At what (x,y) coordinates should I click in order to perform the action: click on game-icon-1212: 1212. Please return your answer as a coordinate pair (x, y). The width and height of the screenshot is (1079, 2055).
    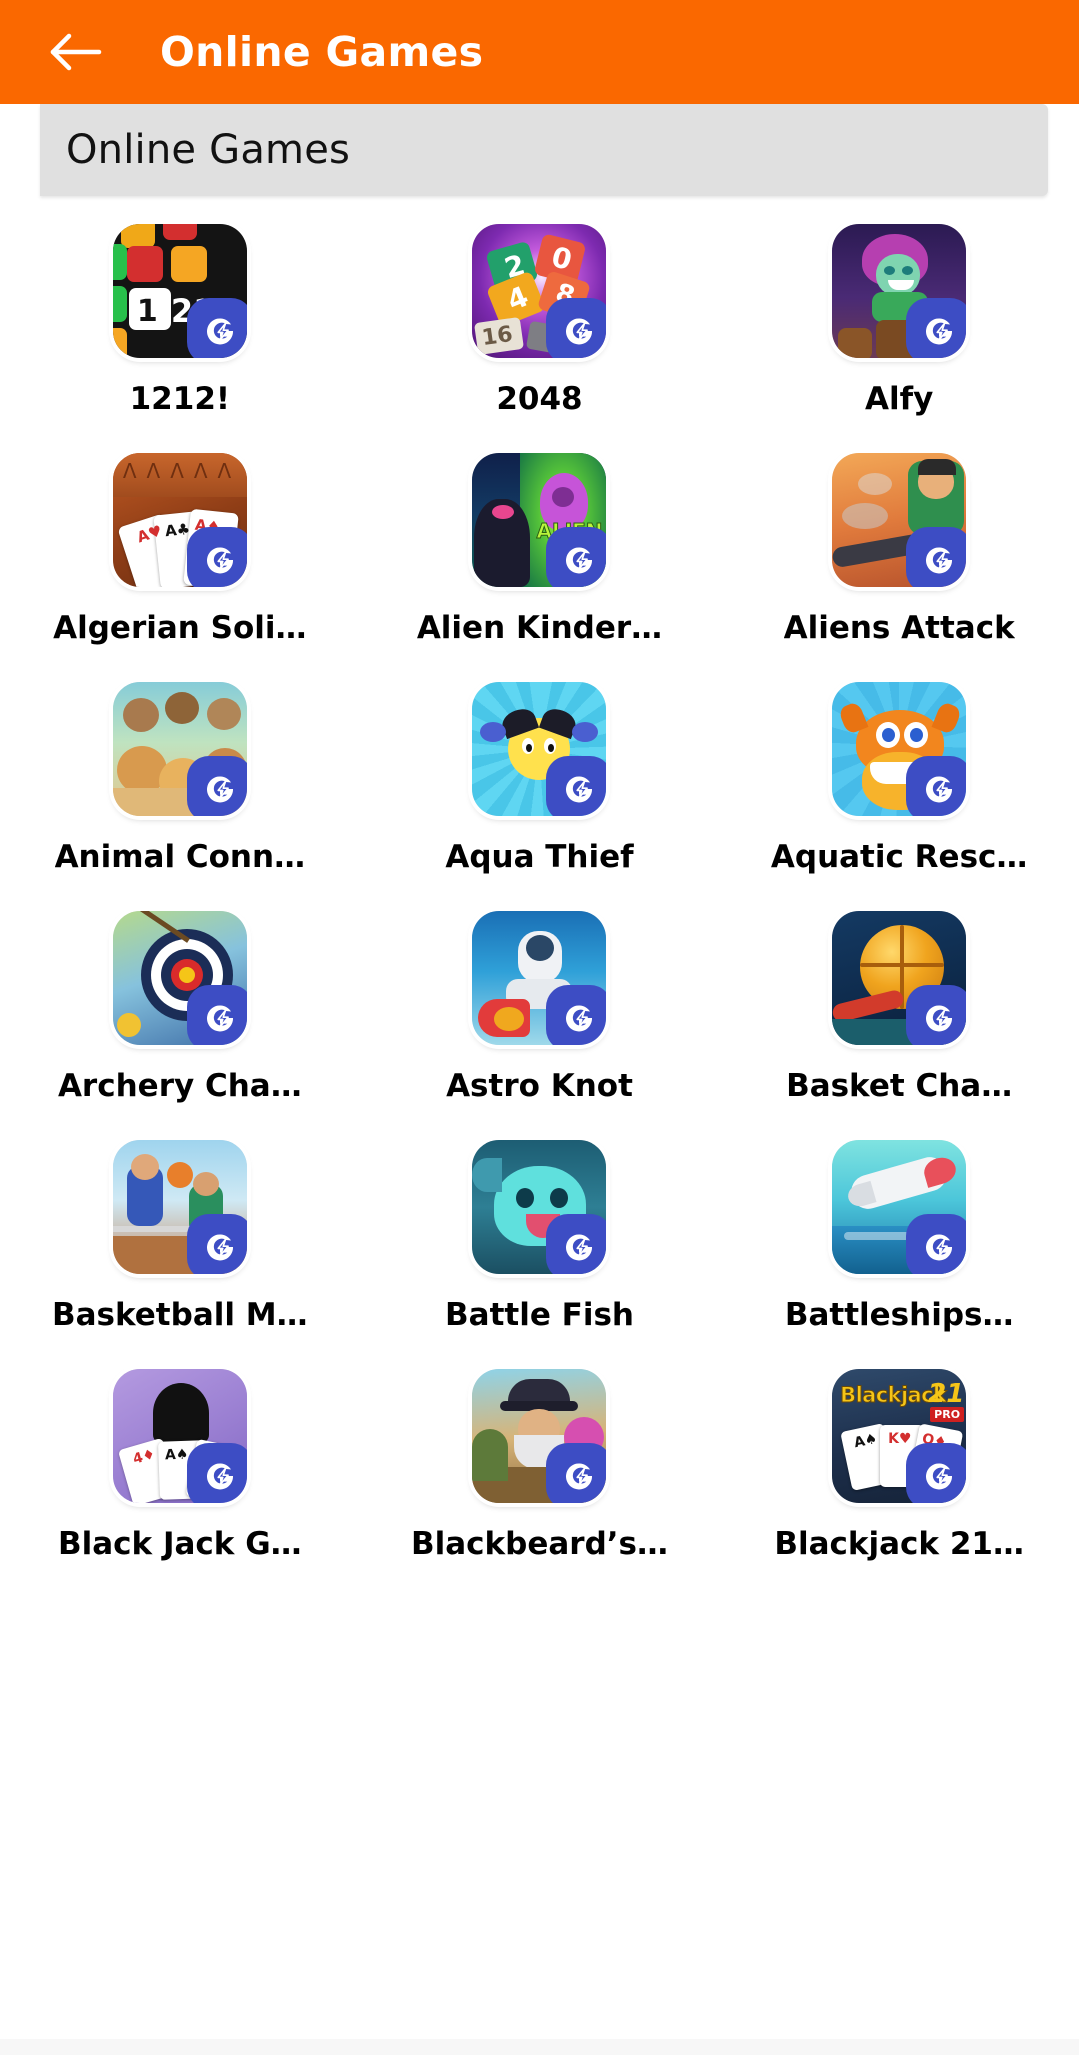
    Looking at the image, I should click on (179, 291).